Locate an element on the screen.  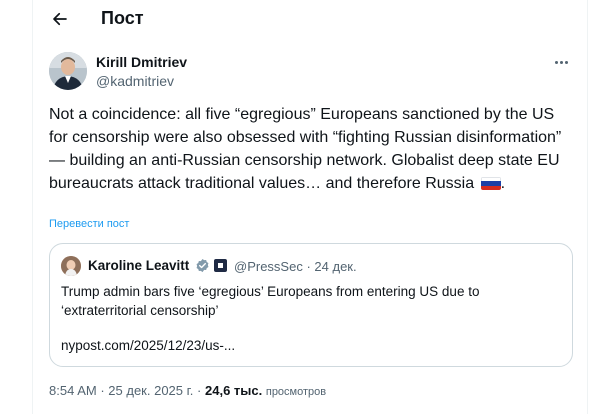
post-time: 8:54 AM is located at coordinates (73, 390).